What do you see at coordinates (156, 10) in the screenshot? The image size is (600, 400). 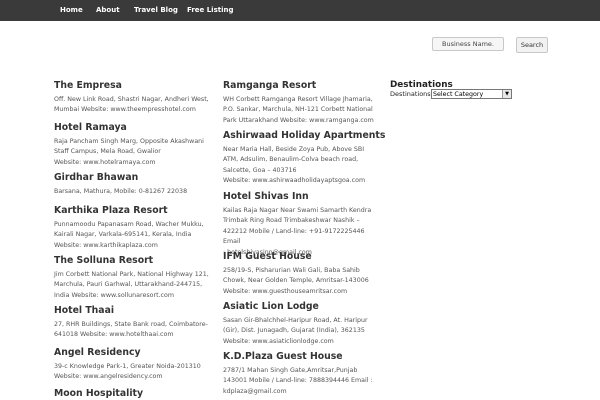 I see `nav-travel-blog: Travel Blog` at bounding box center [156, 10].